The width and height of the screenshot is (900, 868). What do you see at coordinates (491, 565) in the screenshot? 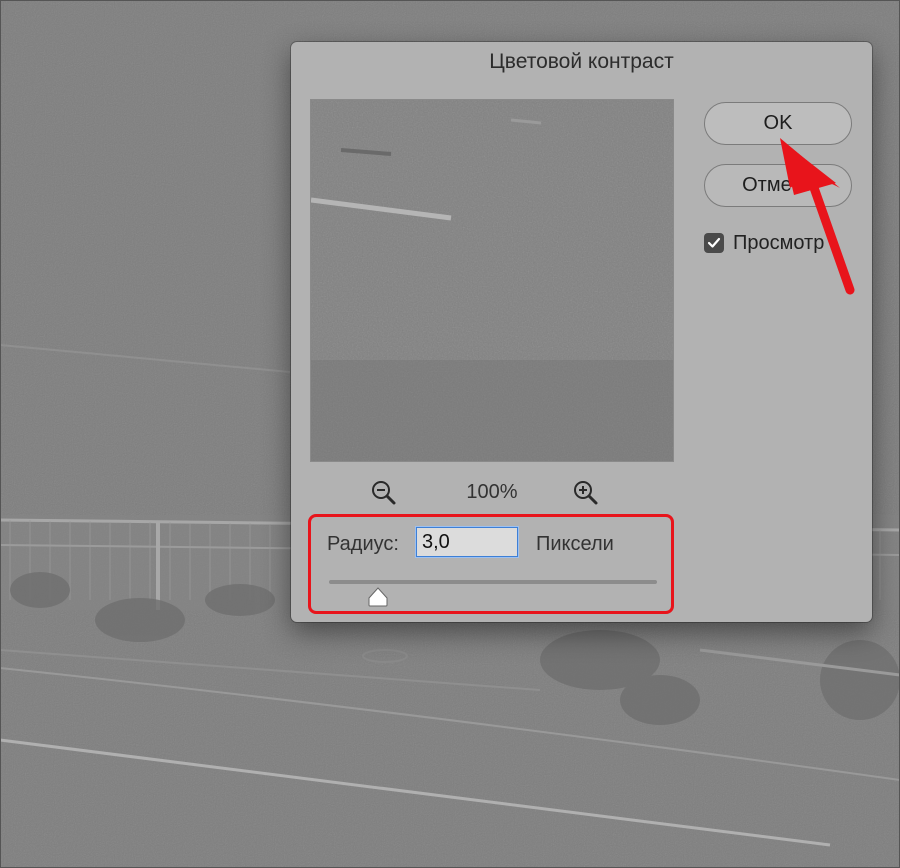
I see `radius-parameters: Радиус: Пиксели` at bounding box center [491, 565].